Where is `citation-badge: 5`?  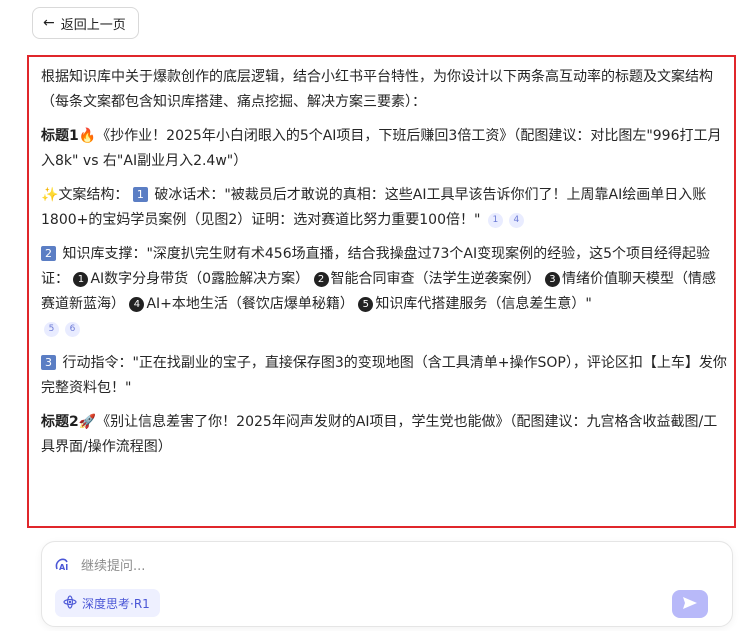
citation-badge: 5 is located at coordinates (51, 329).